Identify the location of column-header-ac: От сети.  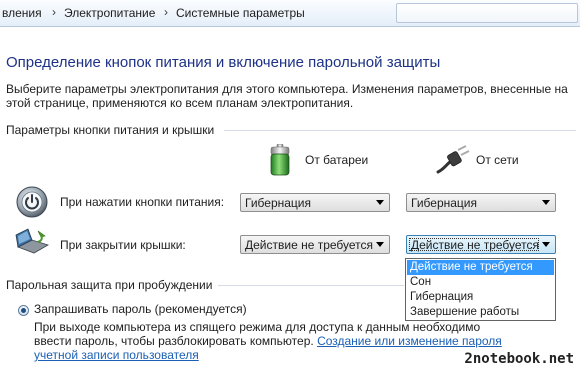
(497, 160).